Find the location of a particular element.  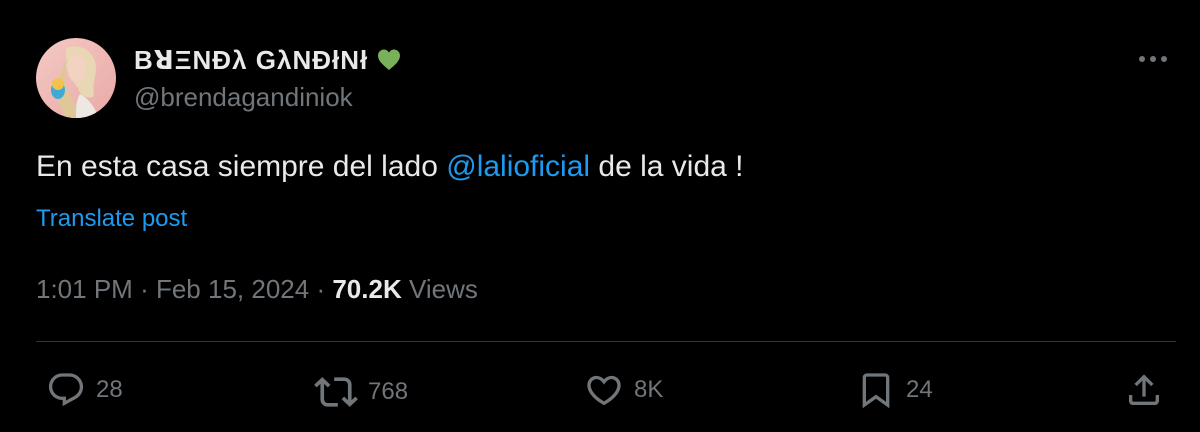

avatar is located at coordinates (76, 78).